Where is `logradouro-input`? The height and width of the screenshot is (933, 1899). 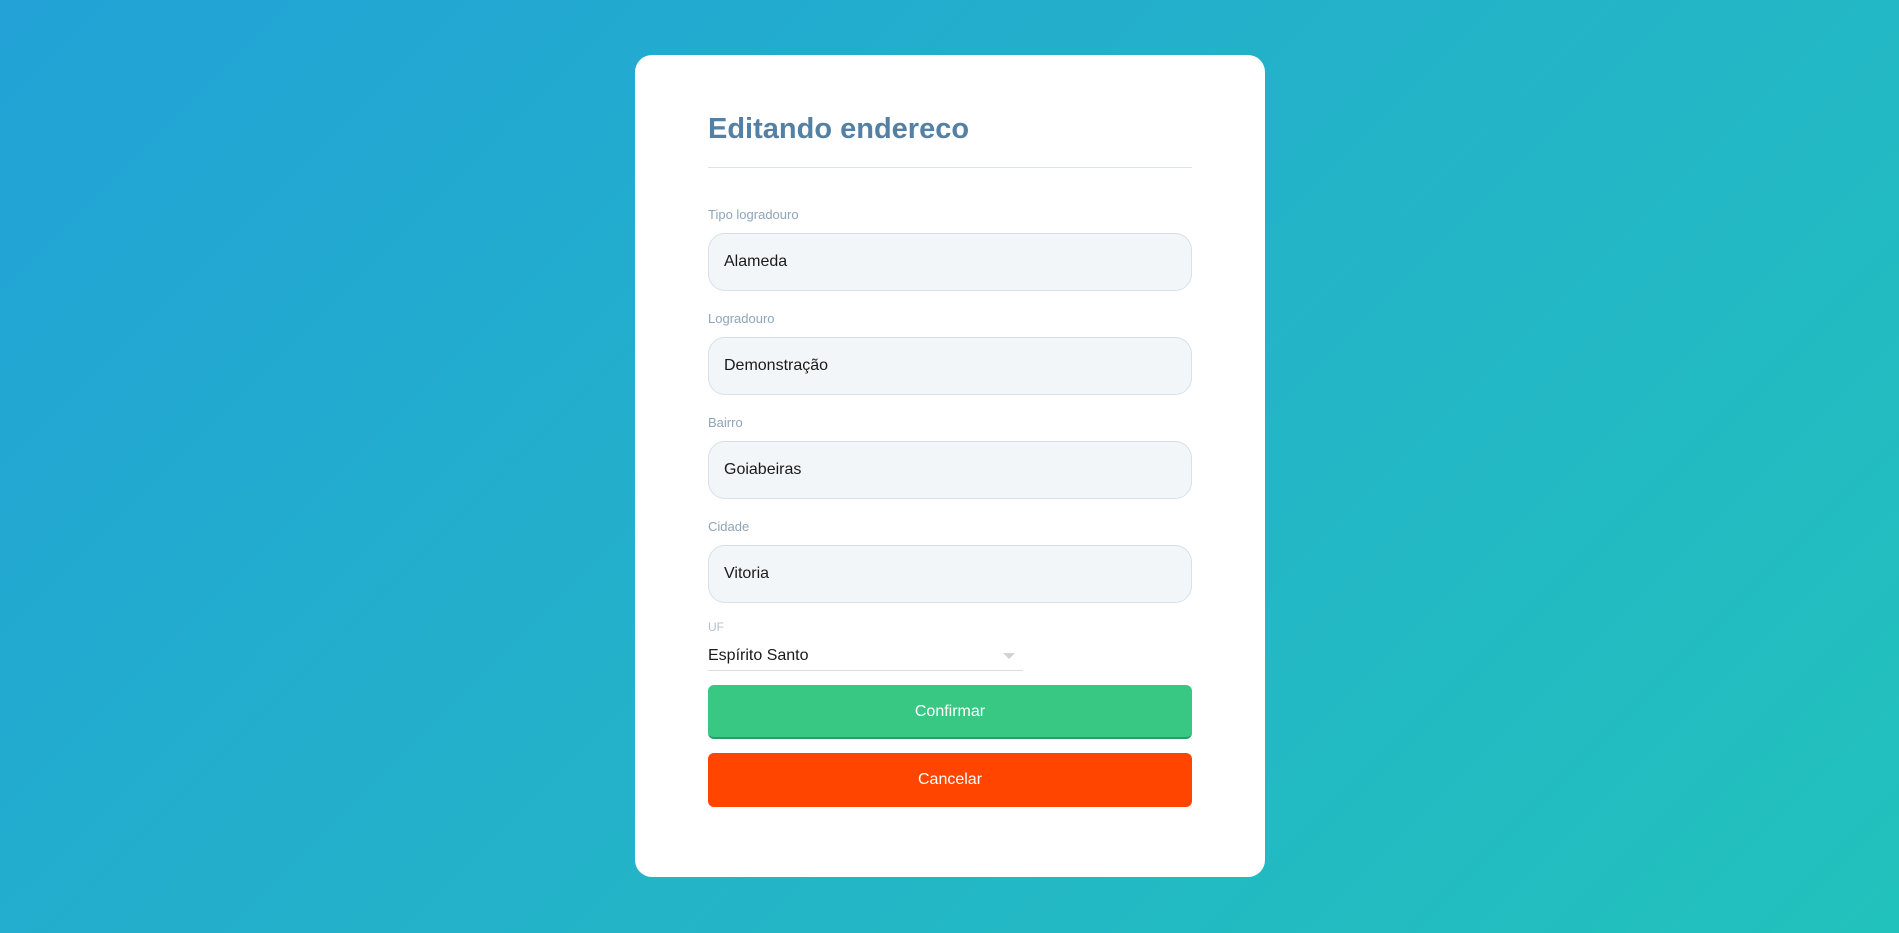
logradouro-input is located at coordinates (950, 365).